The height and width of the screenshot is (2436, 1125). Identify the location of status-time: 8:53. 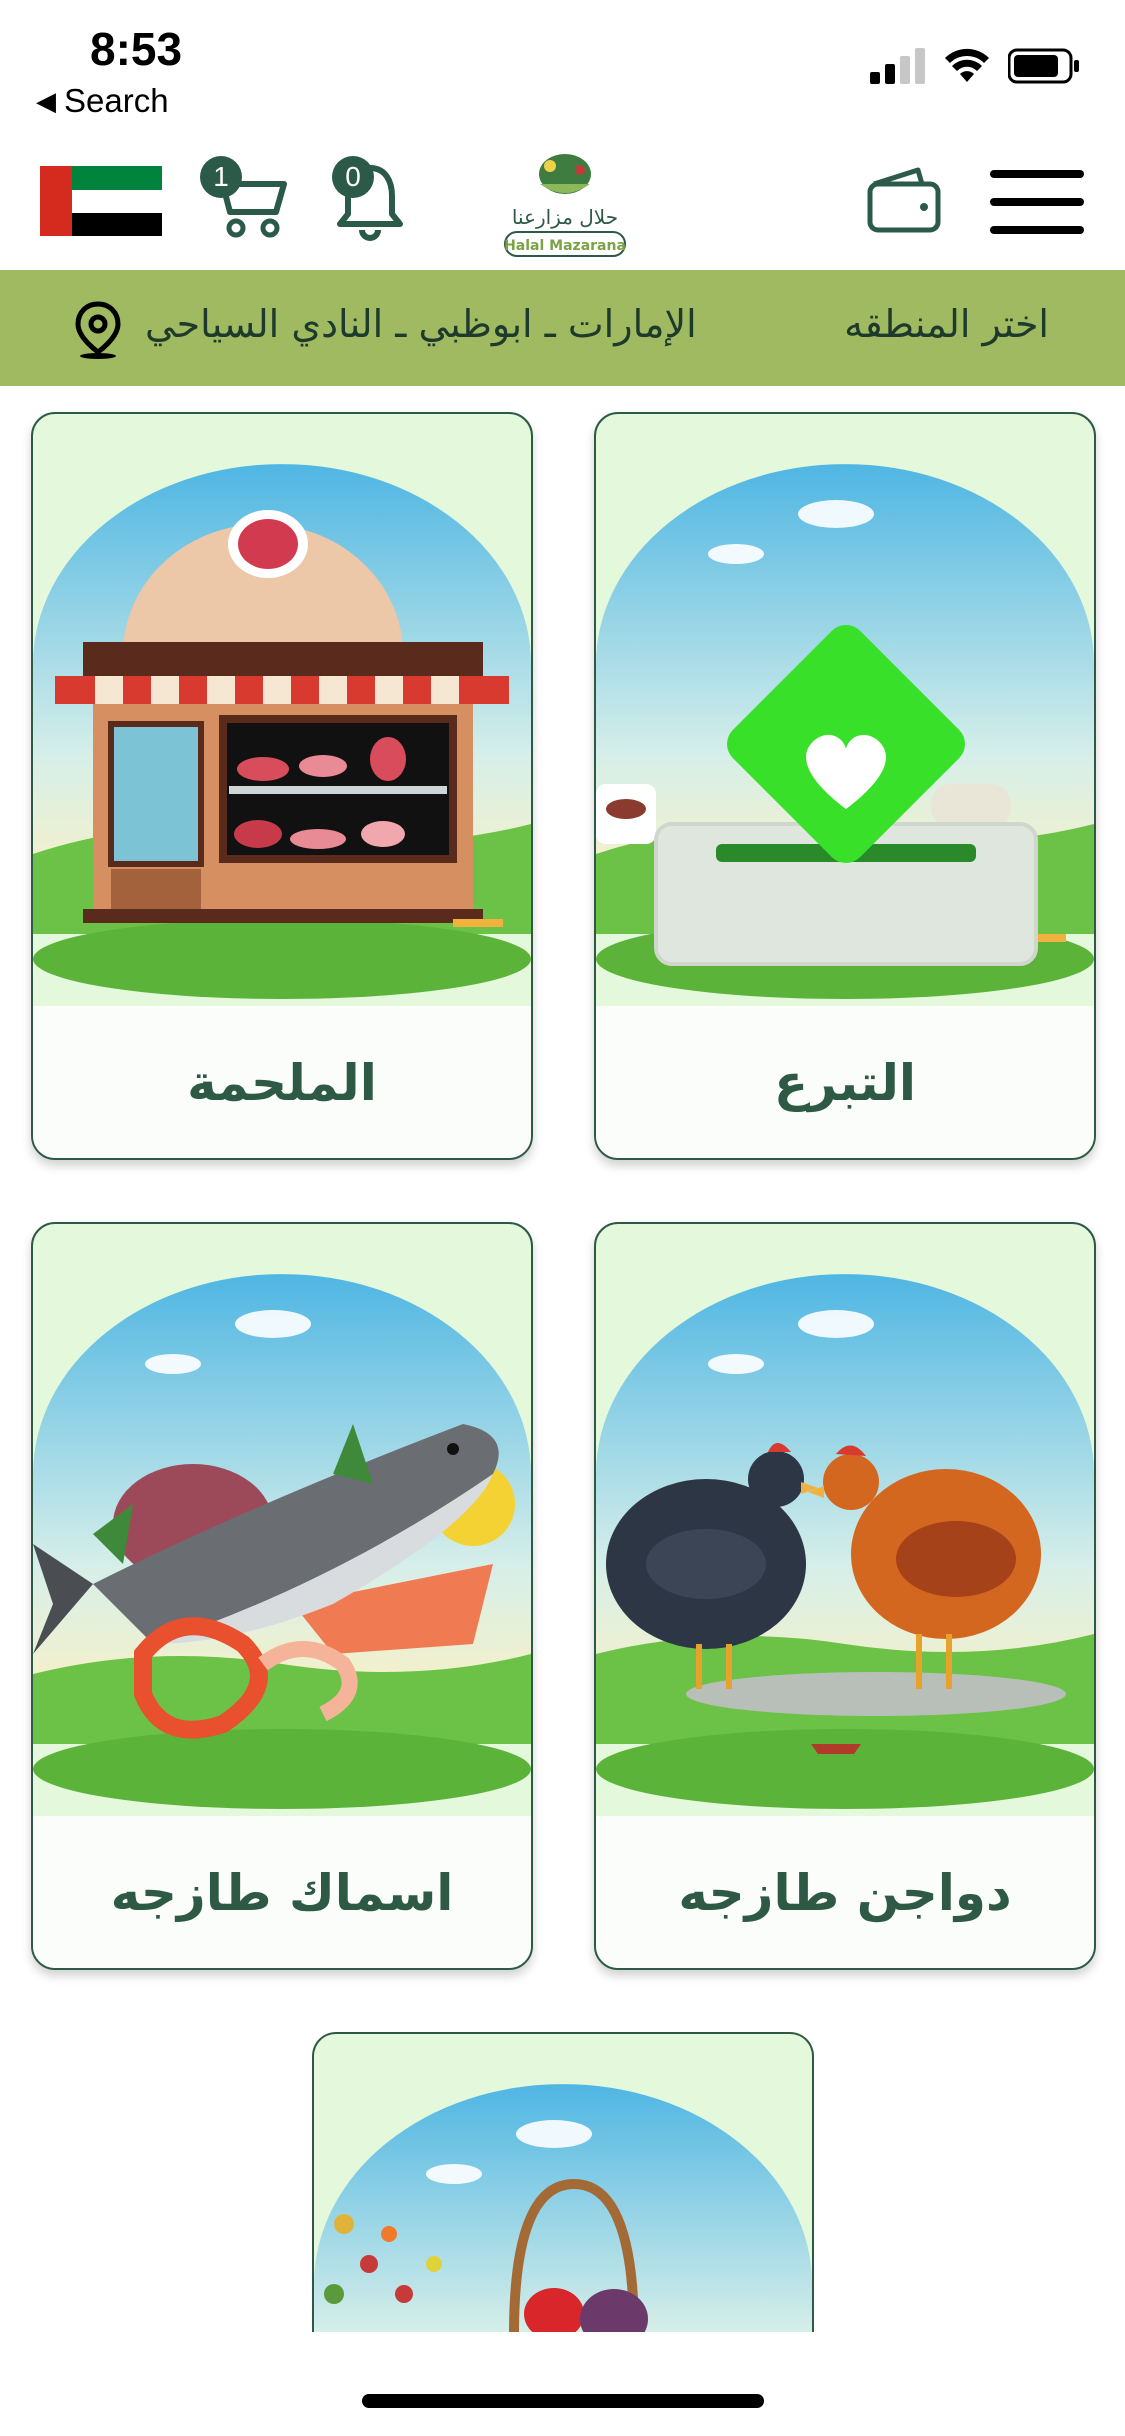
(136, 49).